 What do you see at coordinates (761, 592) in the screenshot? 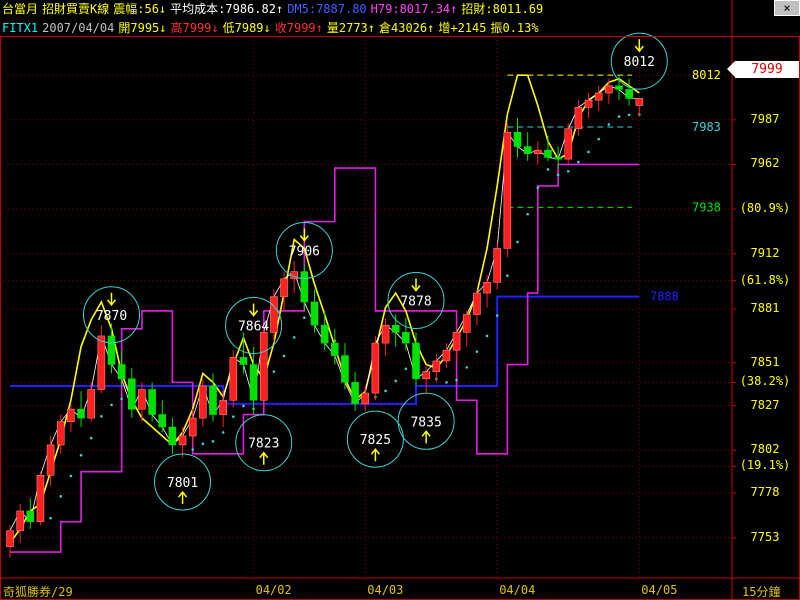
I see `timeframe-label: 15分鐘` at bounding box center [761, 592].